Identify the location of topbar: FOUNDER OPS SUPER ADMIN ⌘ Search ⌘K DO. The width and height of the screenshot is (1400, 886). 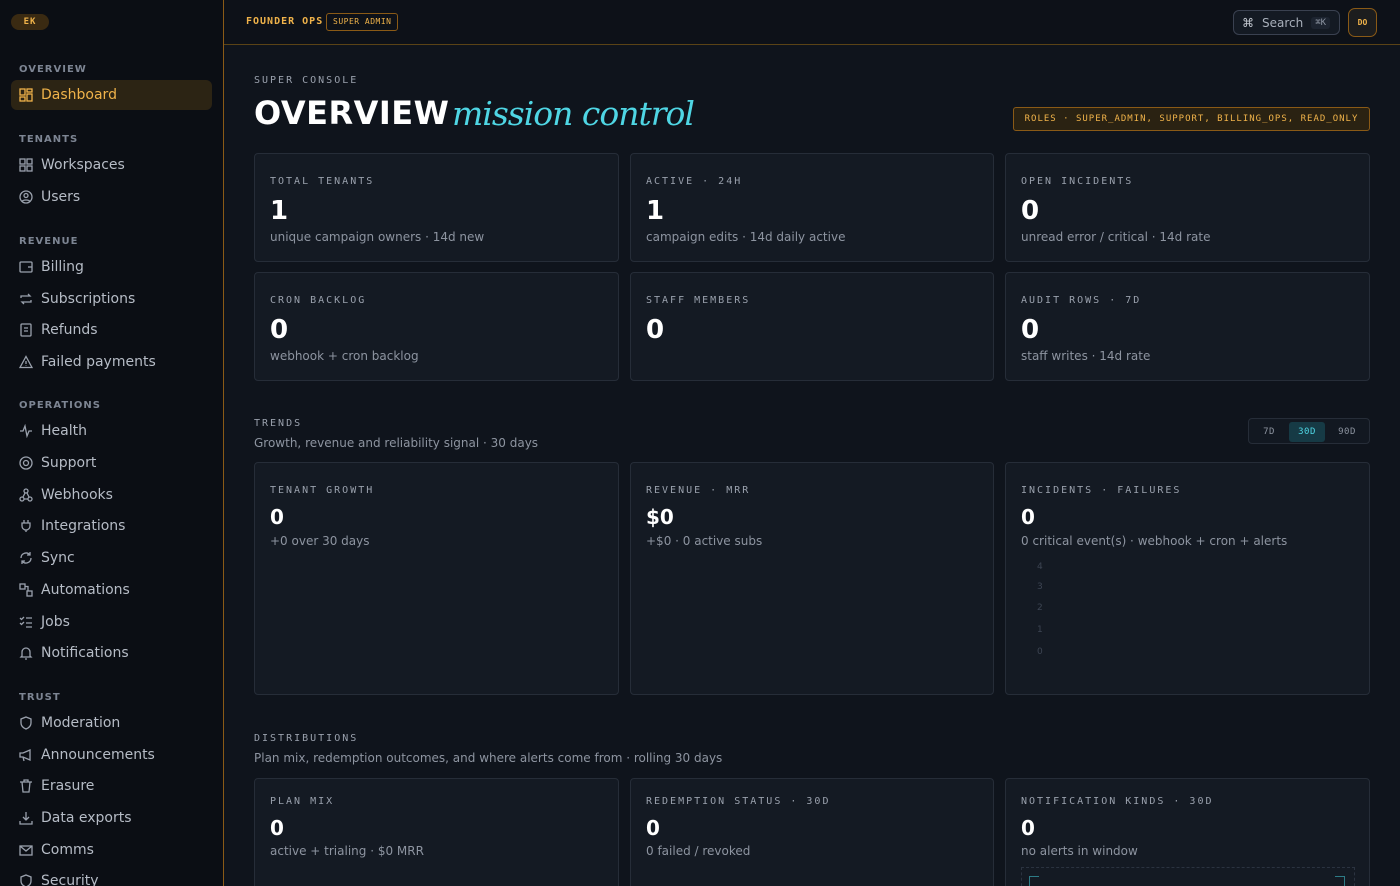
(812, 22).